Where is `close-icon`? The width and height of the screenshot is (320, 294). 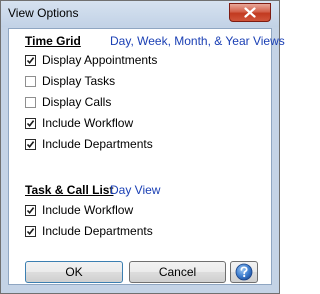
close-icon is located at coordinates (250, 12).